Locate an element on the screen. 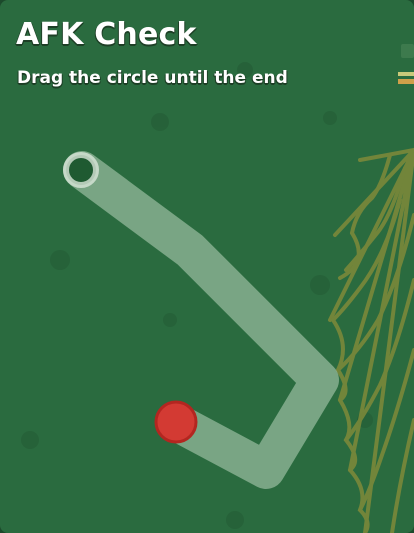  afk-check-title: AFK Check is located at coordinates (106, 34).